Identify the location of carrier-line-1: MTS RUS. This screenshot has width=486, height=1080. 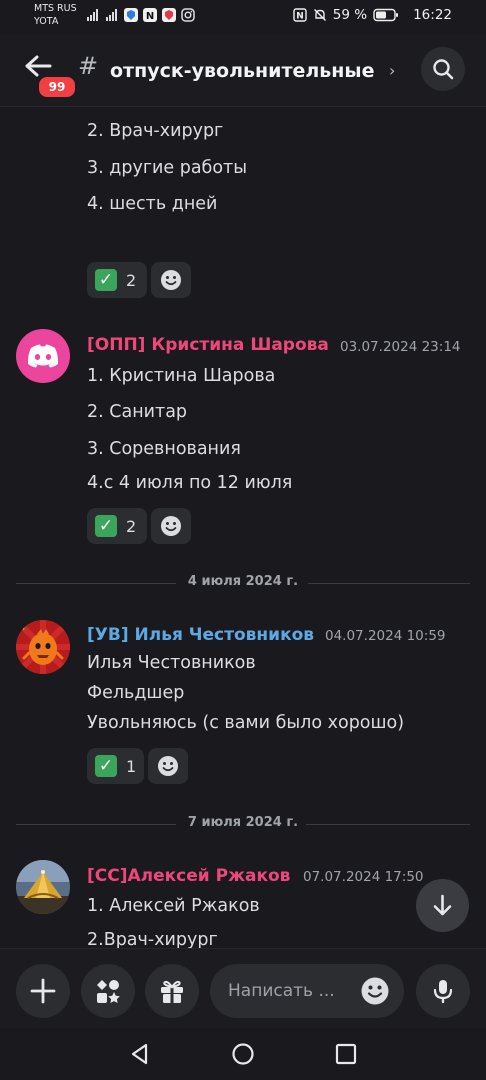
(55, 8).